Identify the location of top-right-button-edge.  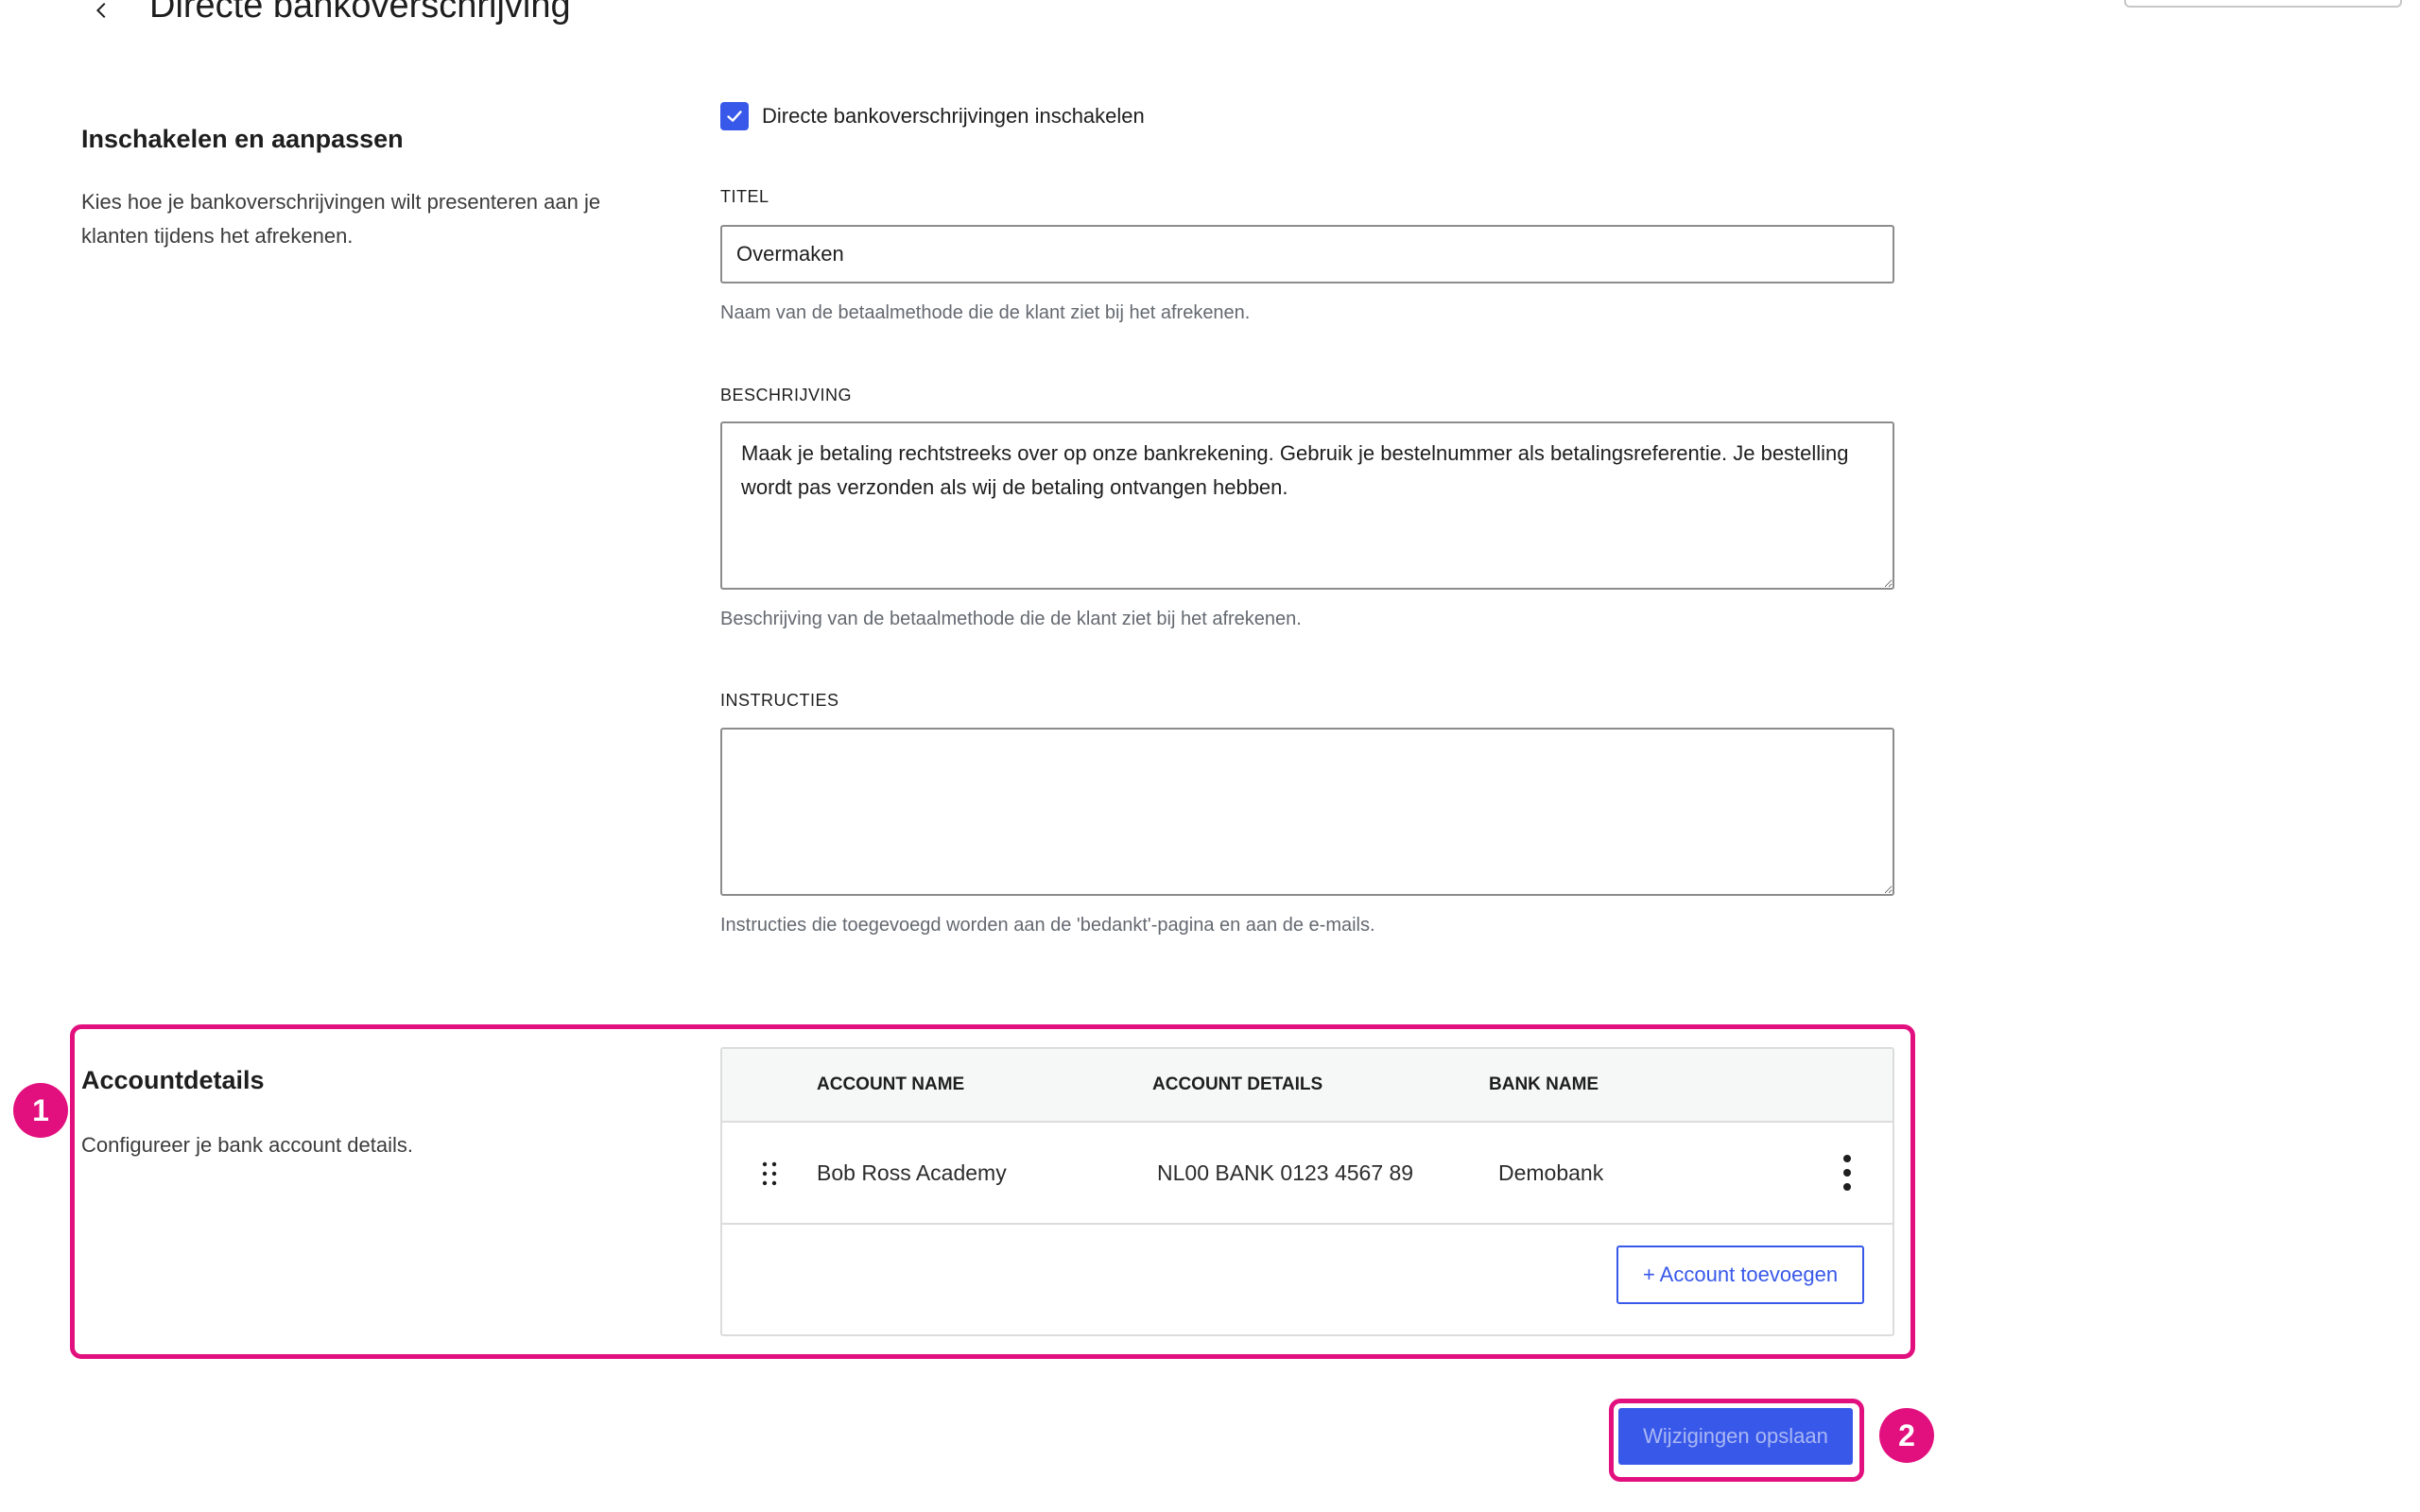
(2263, 4).